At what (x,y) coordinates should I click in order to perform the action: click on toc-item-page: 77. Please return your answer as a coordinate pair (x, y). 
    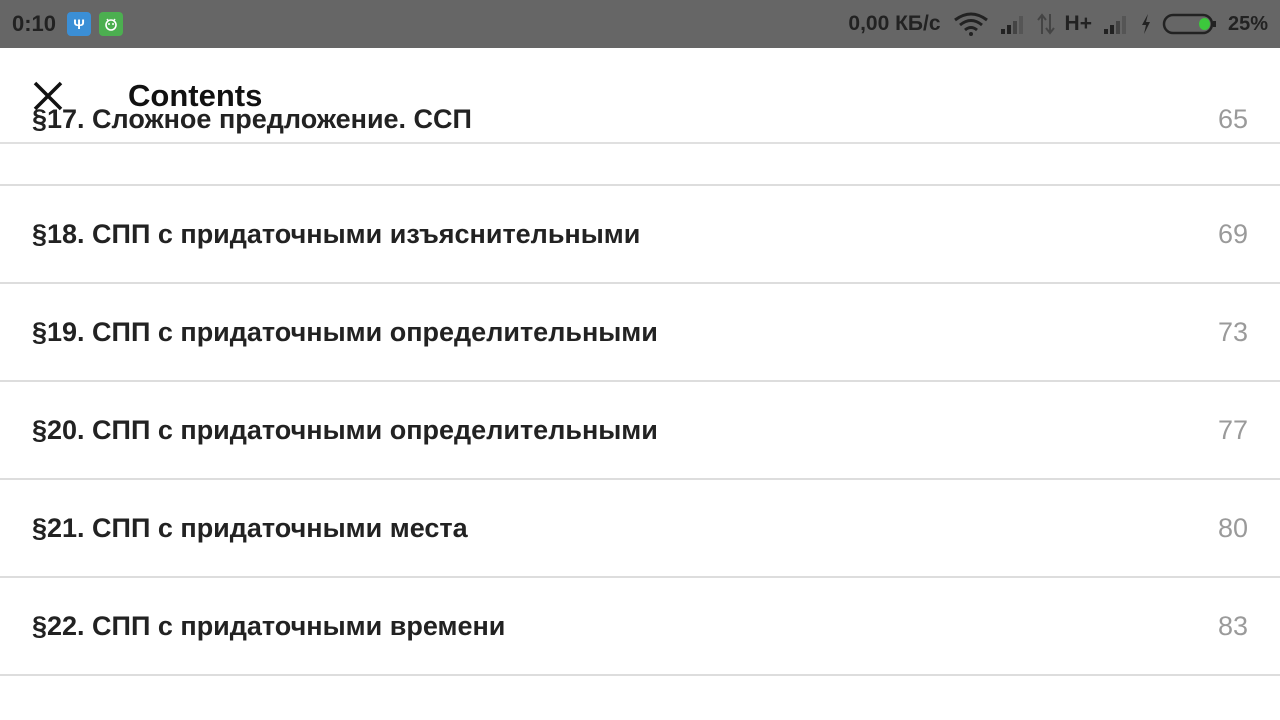
    Looking at the image, I should click on (1232, 430).